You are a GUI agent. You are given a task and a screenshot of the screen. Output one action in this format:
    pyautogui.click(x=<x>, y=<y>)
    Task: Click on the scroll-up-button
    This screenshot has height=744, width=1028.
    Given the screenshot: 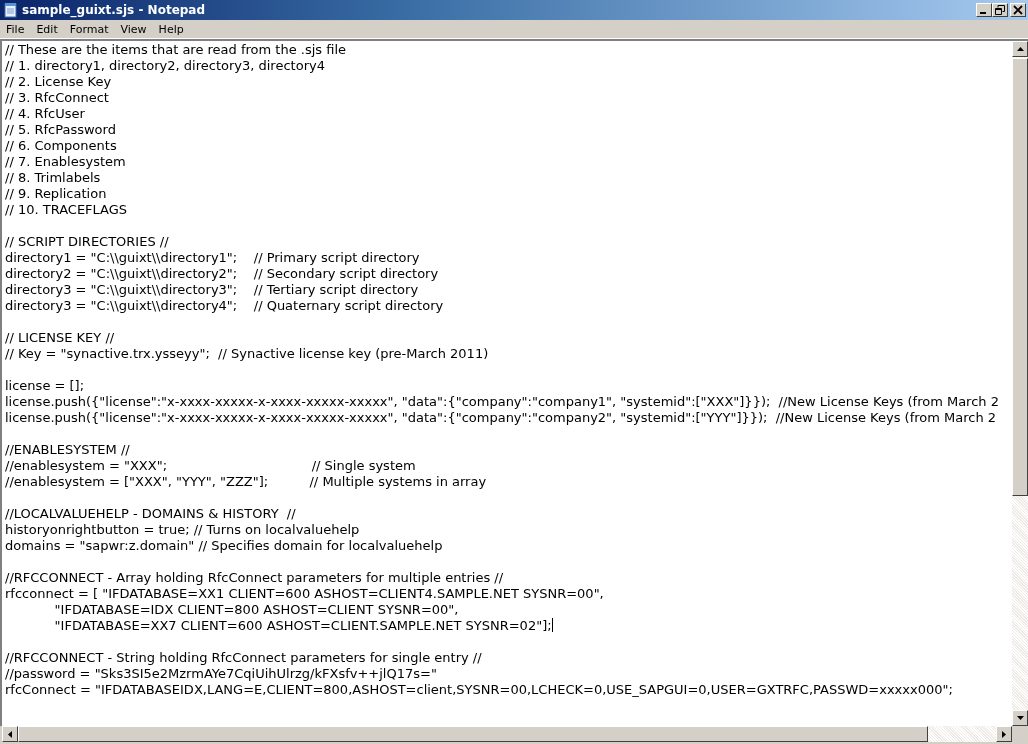 What is the action you would take?
    pyautogui.click(x=1020, y=49)
    